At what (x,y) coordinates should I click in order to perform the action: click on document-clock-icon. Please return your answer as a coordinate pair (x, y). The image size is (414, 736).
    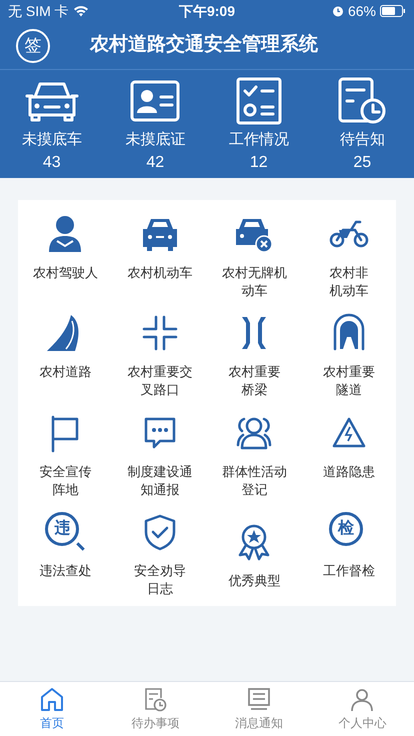
    Looking at the image, I should click on (362, 101).